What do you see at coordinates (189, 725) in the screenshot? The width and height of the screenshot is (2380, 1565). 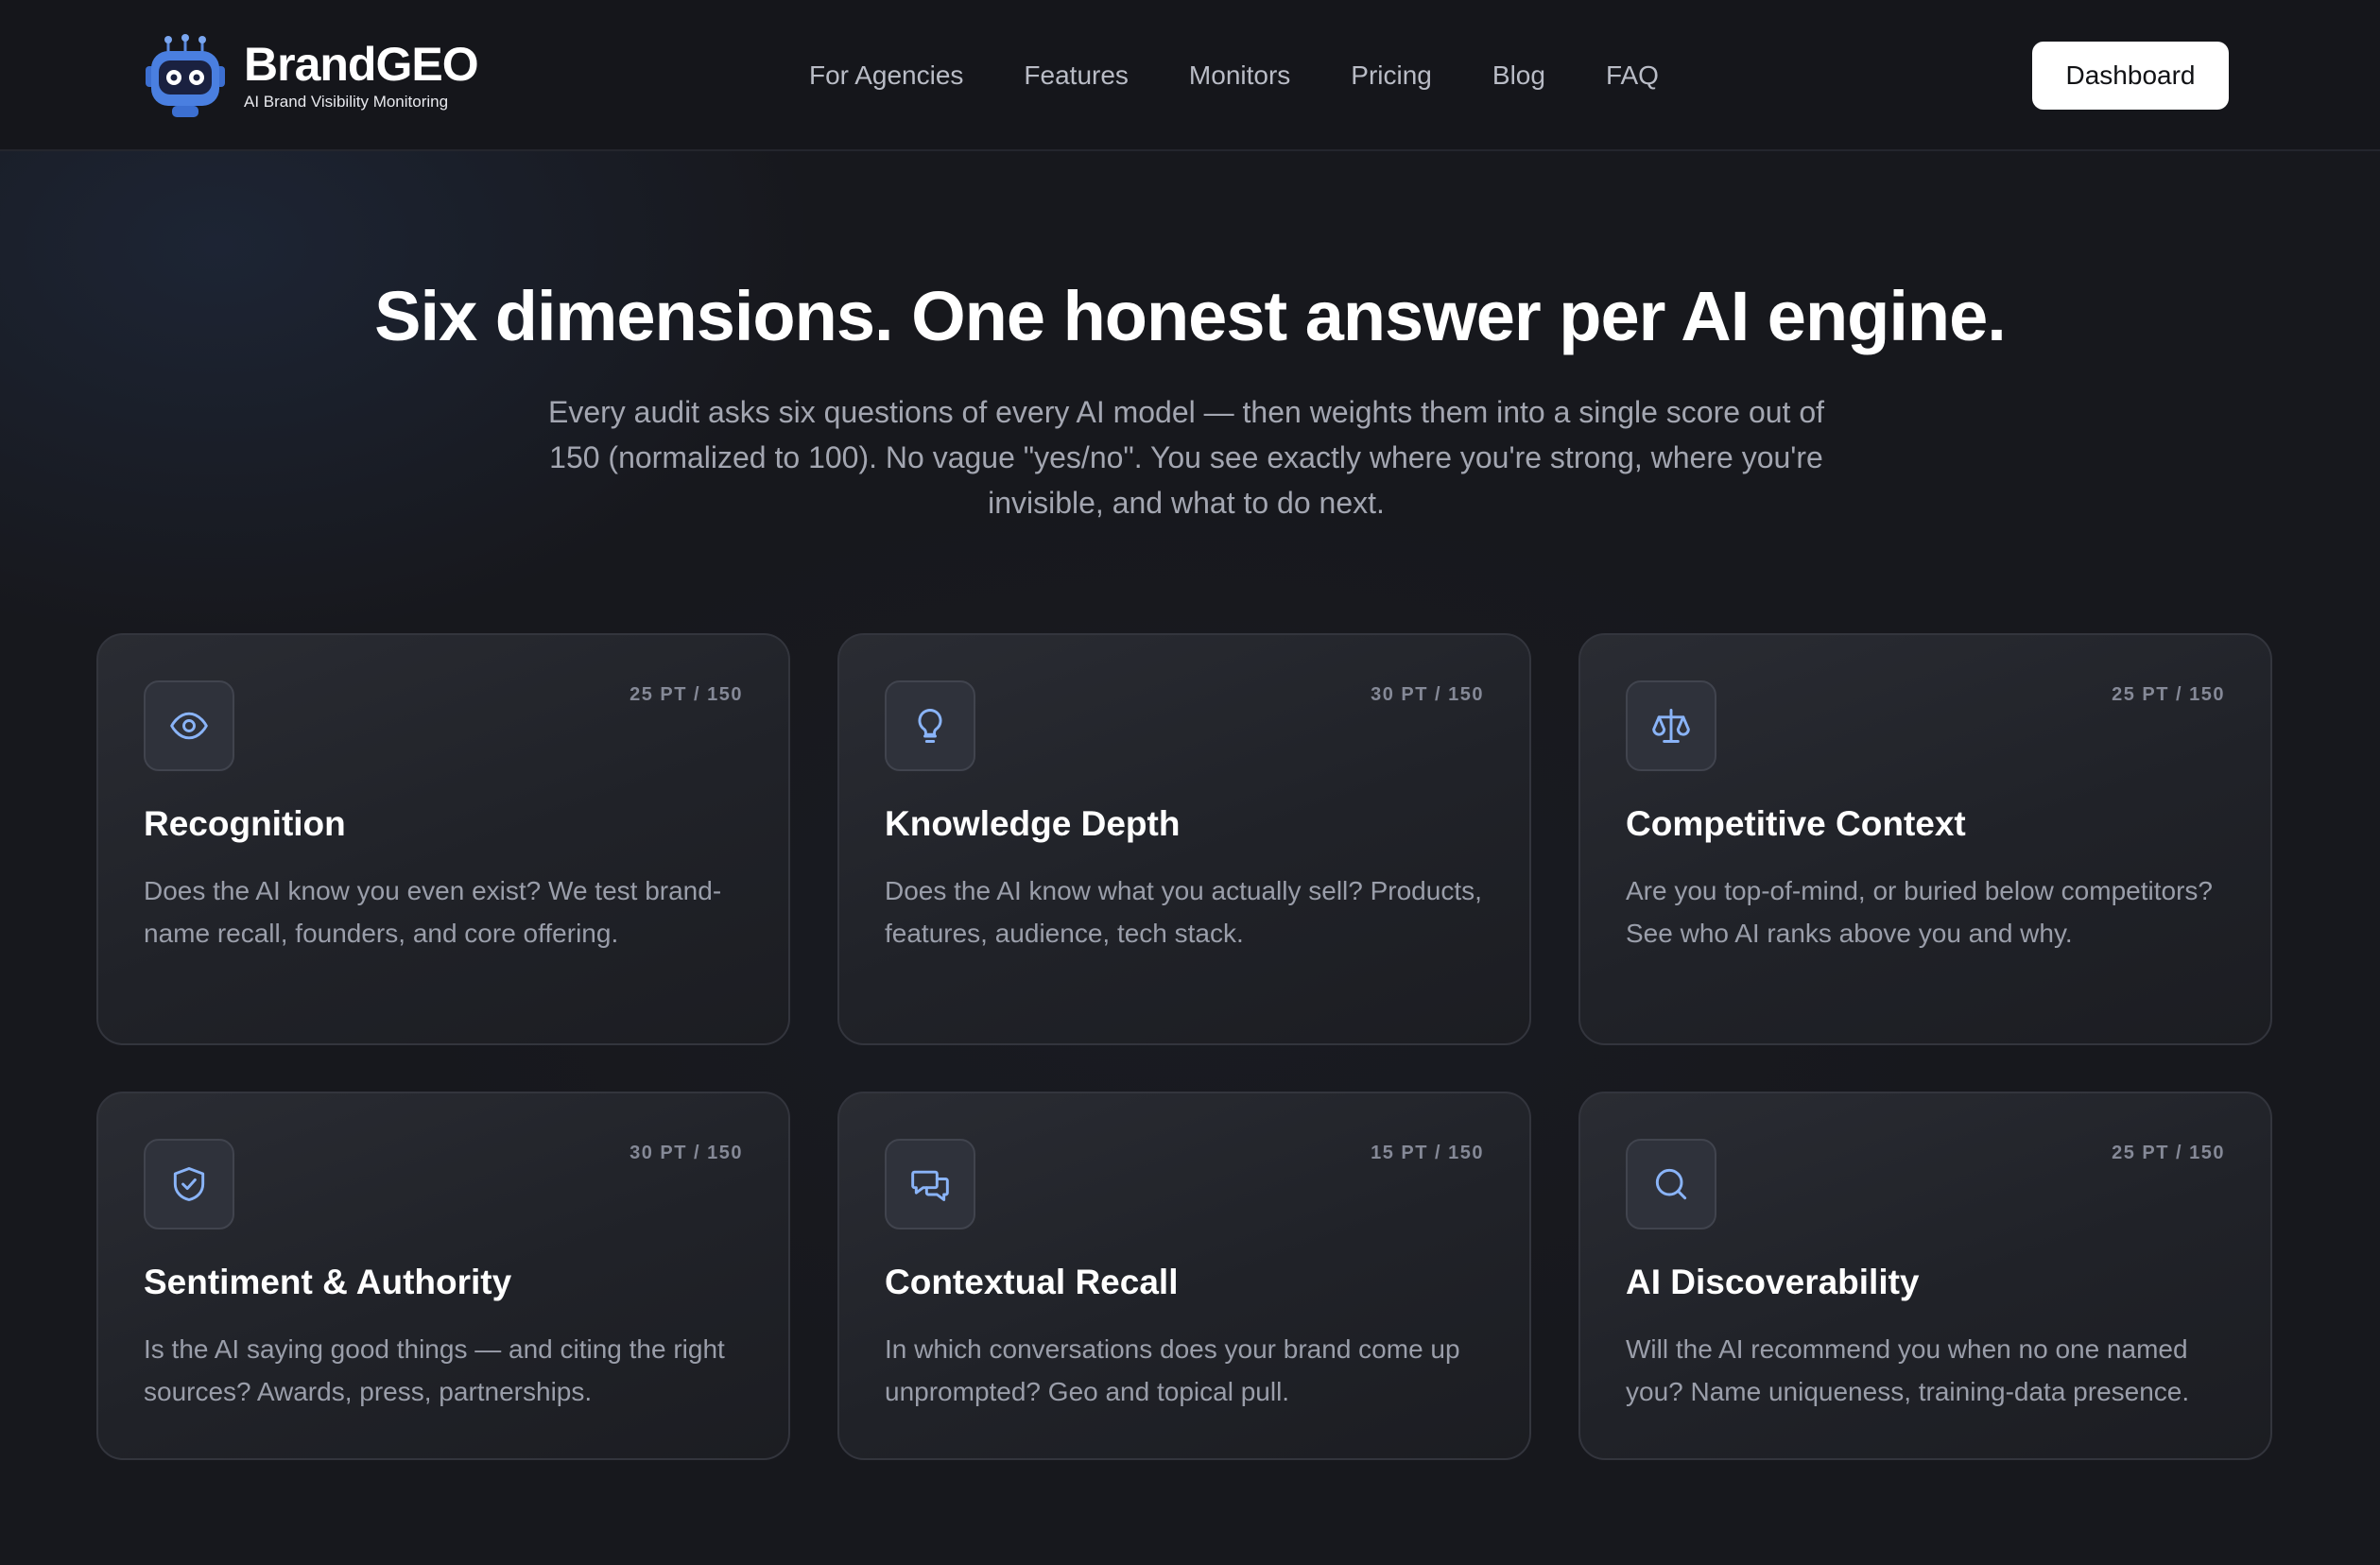 I see `eye-icon` at bounding box center [189, 725].